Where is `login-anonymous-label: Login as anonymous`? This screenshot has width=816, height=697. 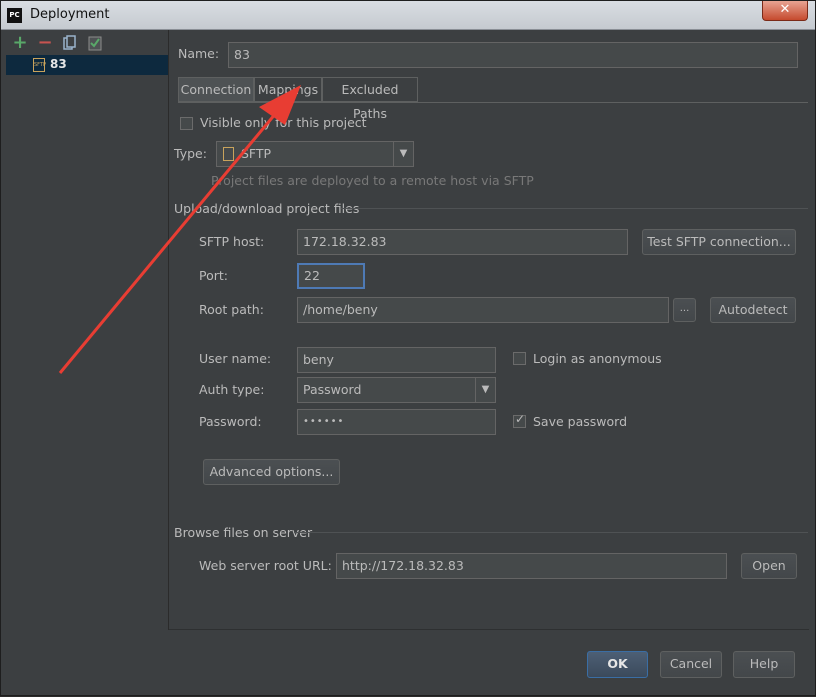
login-anonymous-label: Login as anonymous is located at coordinates (597, 358).